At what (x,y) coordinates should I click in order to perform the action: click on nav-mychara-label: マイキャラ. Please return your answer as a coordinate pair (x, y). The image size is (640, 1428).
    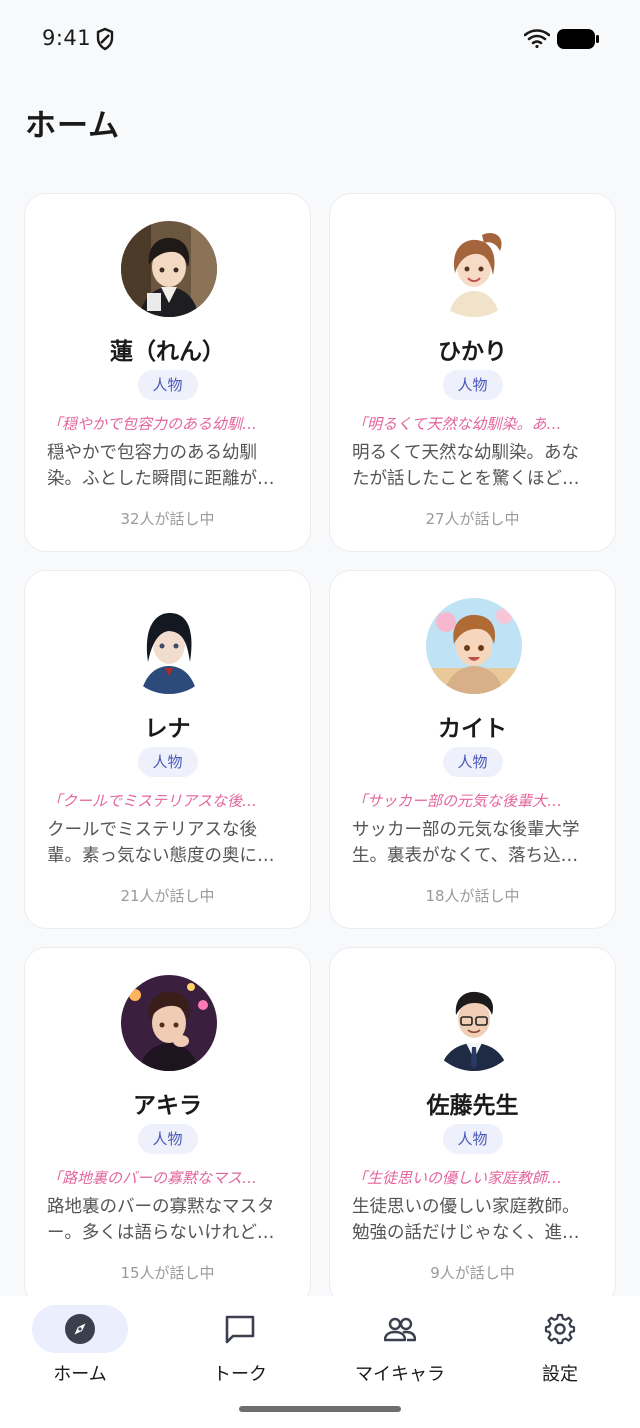
    Looking at the image, I should click on (400, 1374).